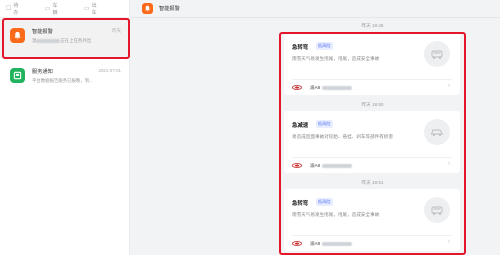  I want to click on tab-label: 待办, so click(16, 9).